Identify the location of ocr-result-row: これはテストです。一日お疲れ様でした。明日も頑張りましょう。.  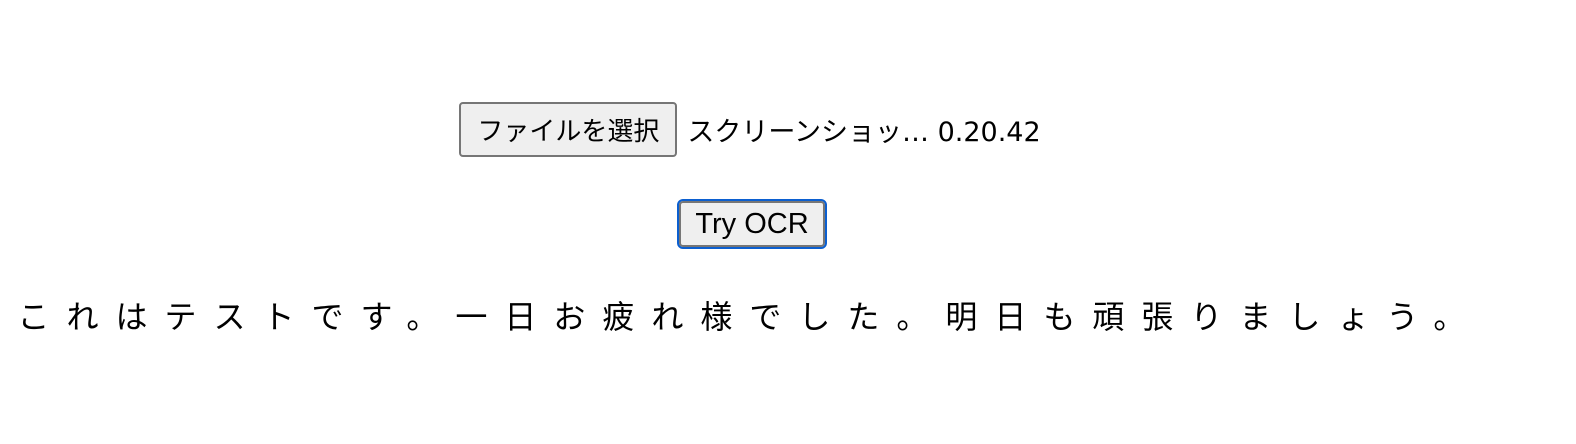
(788, 315).